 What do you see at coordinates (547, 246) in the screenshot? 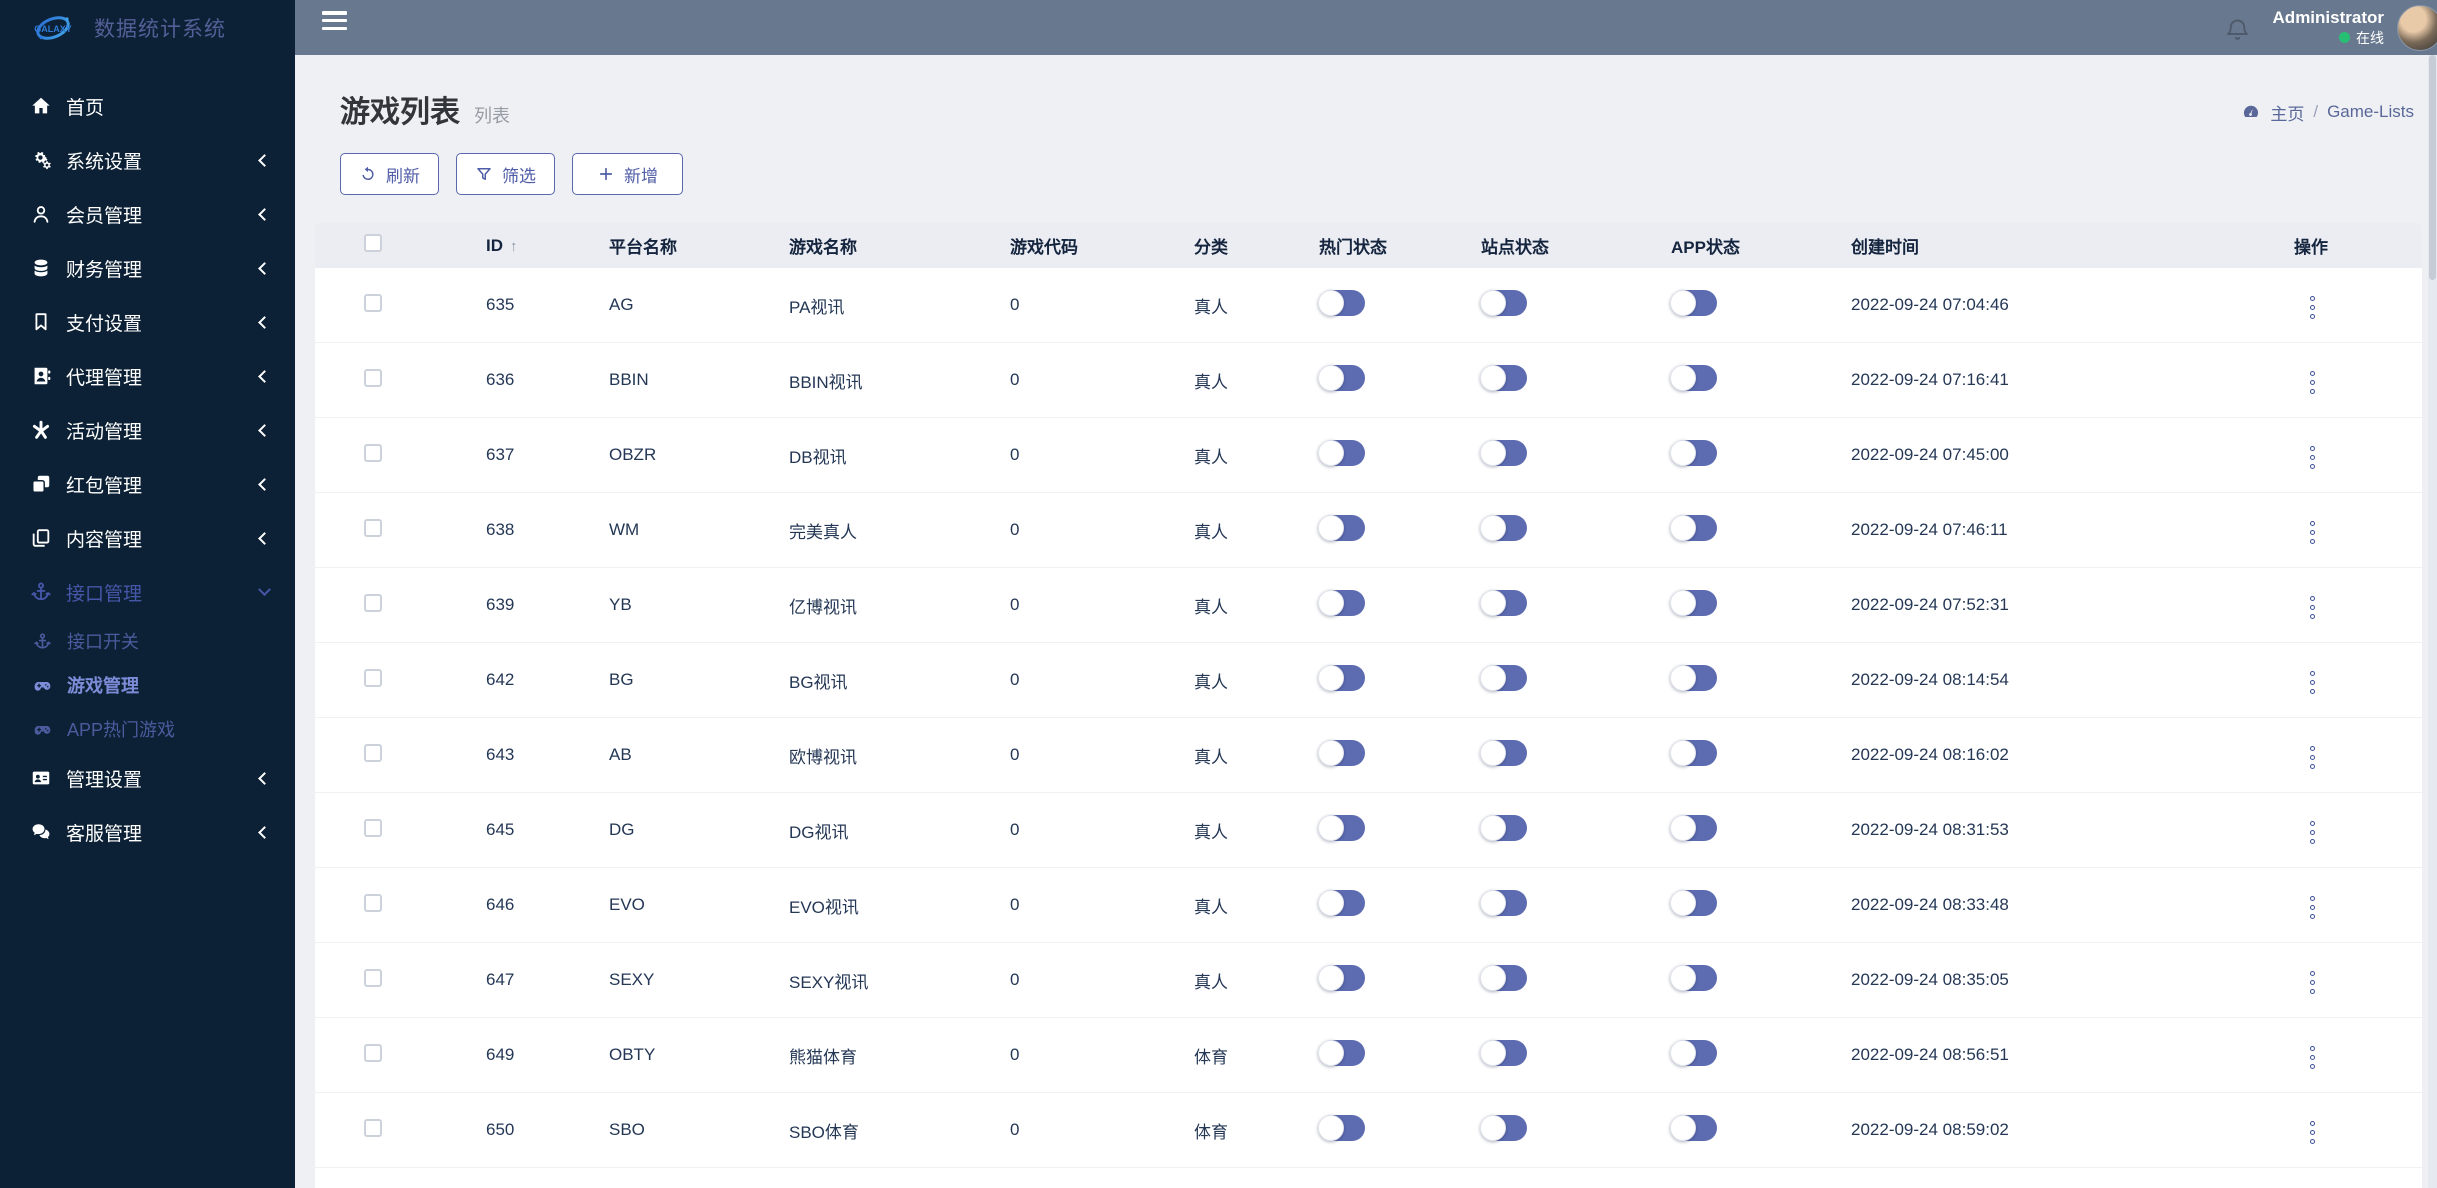
I see `header-id: ID ↑` at bounding box center [547, 246].